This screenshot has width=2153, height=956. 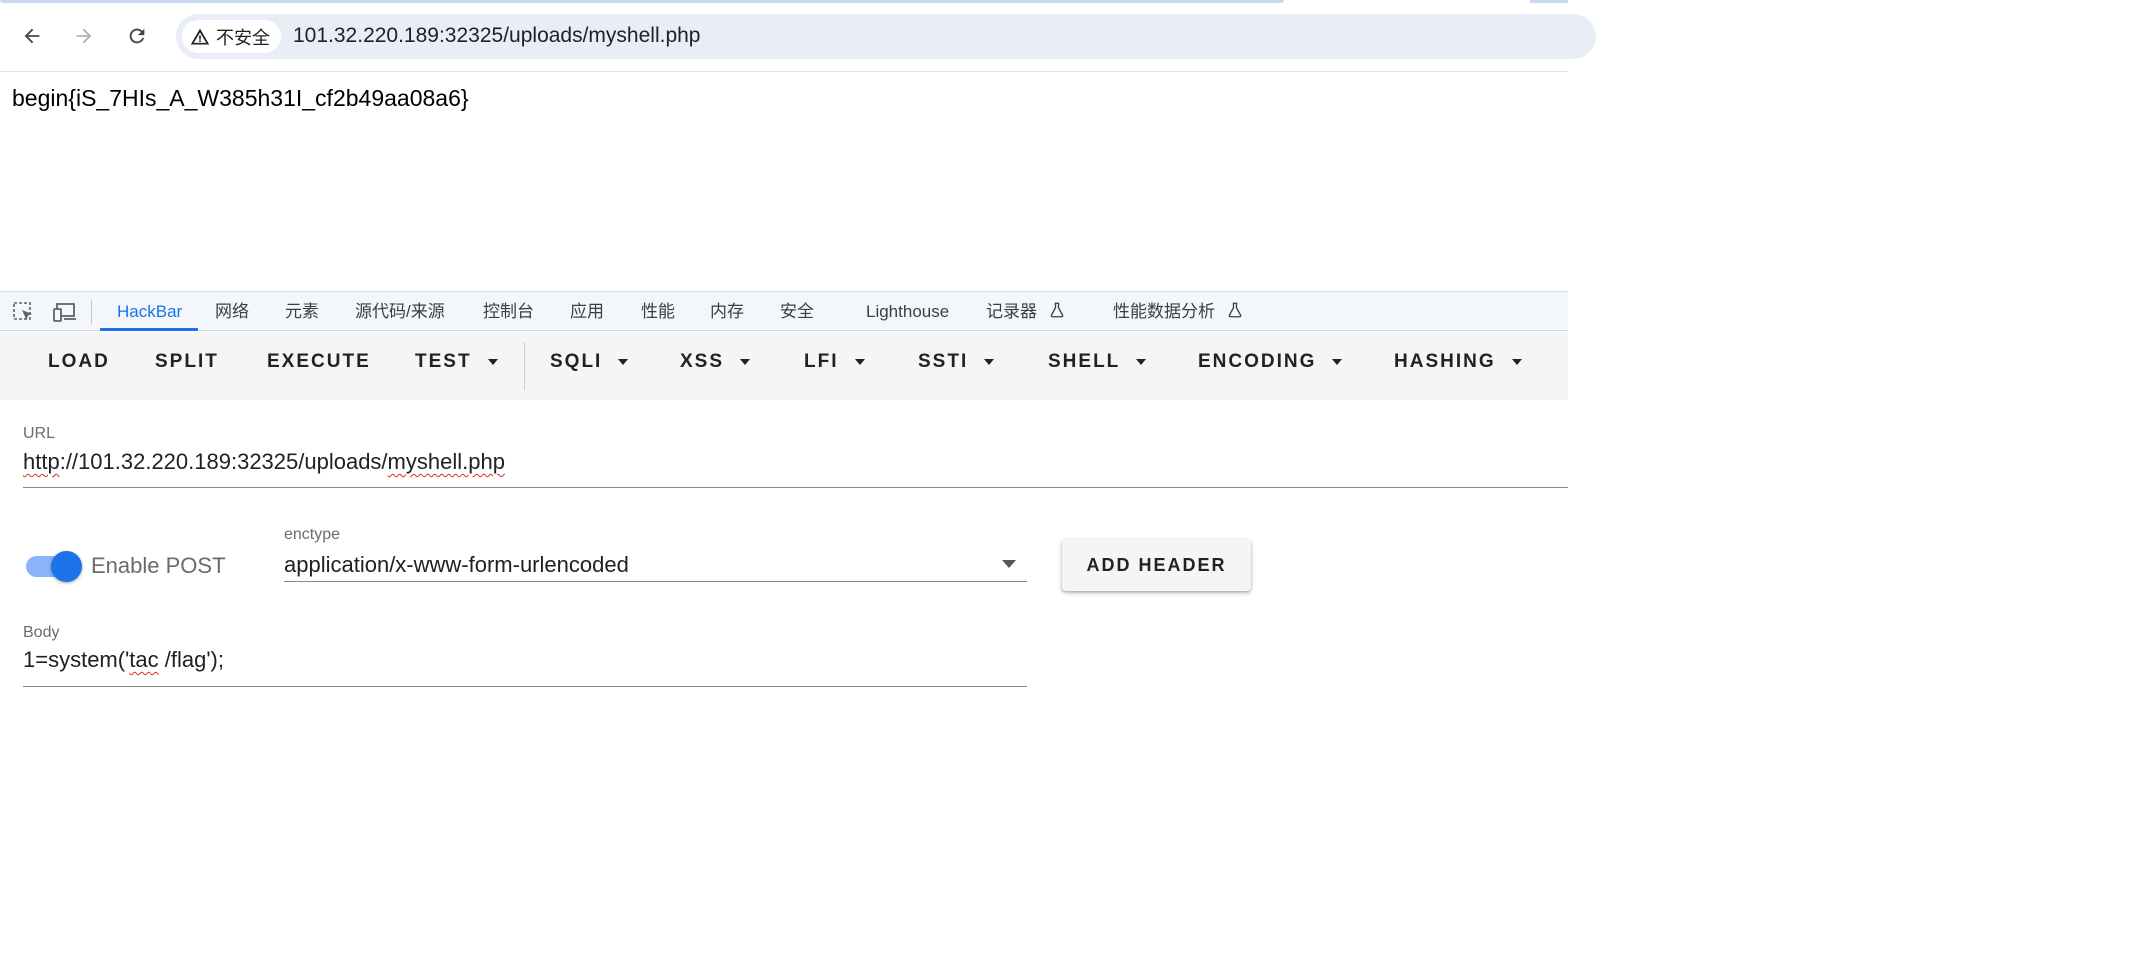 I want to click on enable-post-label: Enable POST, so click(x=158, y=565).